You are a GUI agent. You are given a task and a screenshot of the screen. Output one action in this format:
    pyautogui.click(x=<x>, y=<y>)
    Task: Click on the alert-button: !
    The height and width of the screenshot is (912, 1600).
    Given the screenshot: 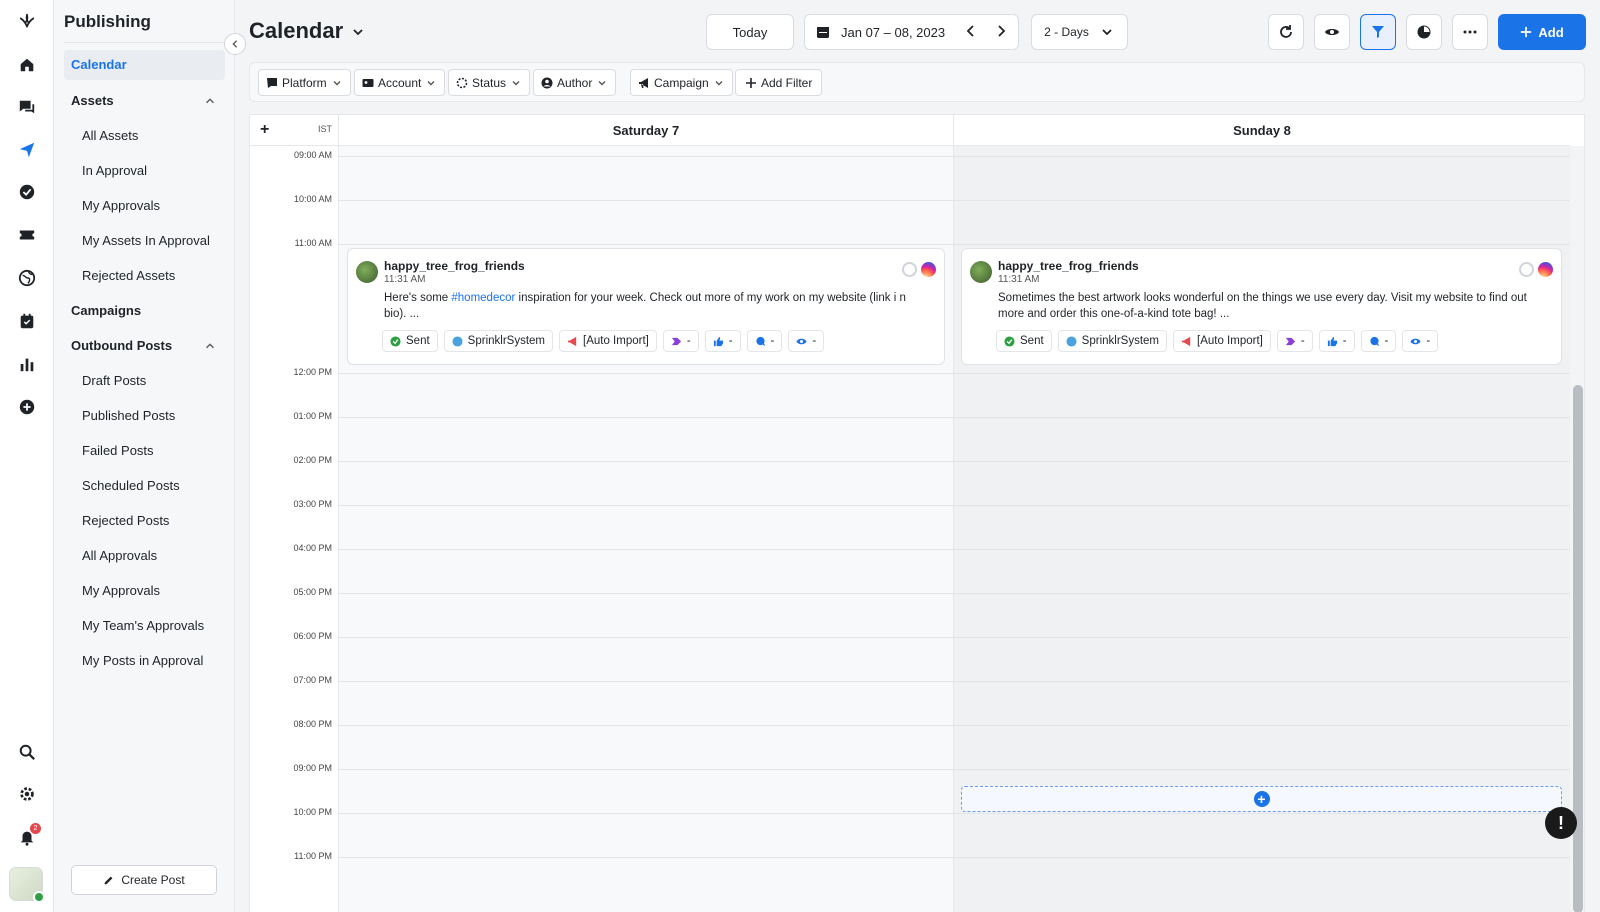 What is the action you would take?
    pyautogui.click(x=1561, y=823)
    